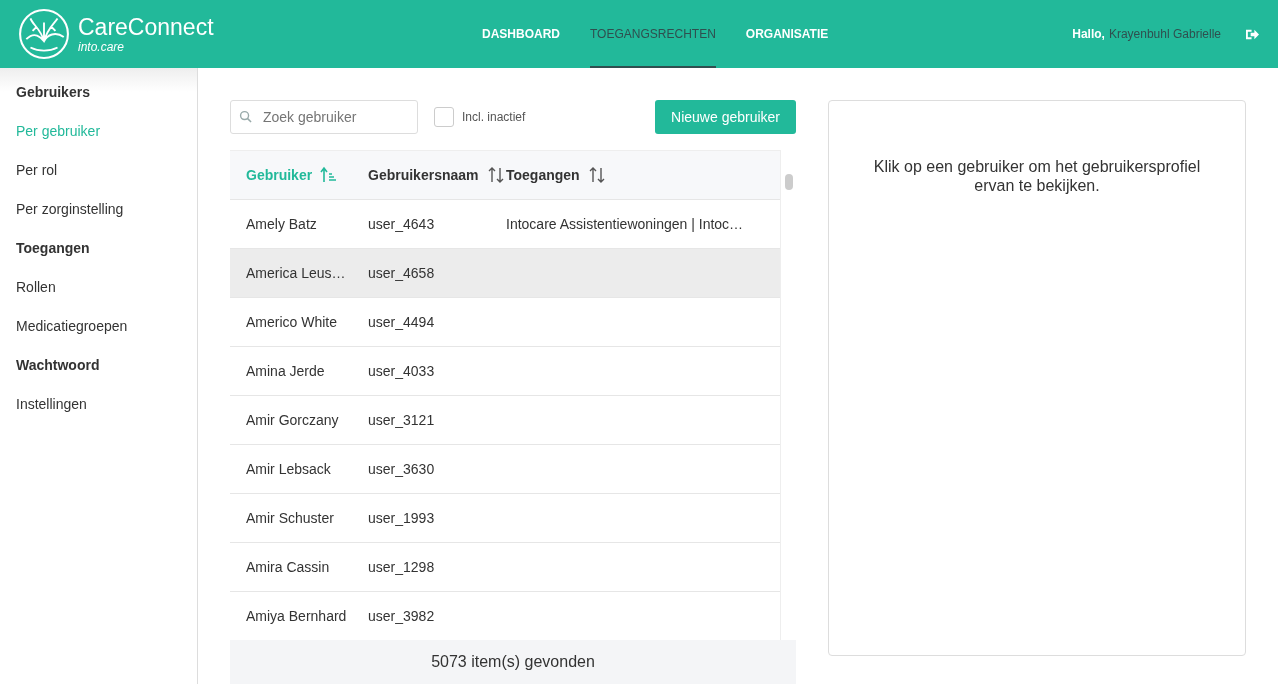 This screenshot has width=1278, height=684. Describe the element at coordinates (494, 117) in the screenshot. I see `checkbox-label: Incl. inactief` at that location.